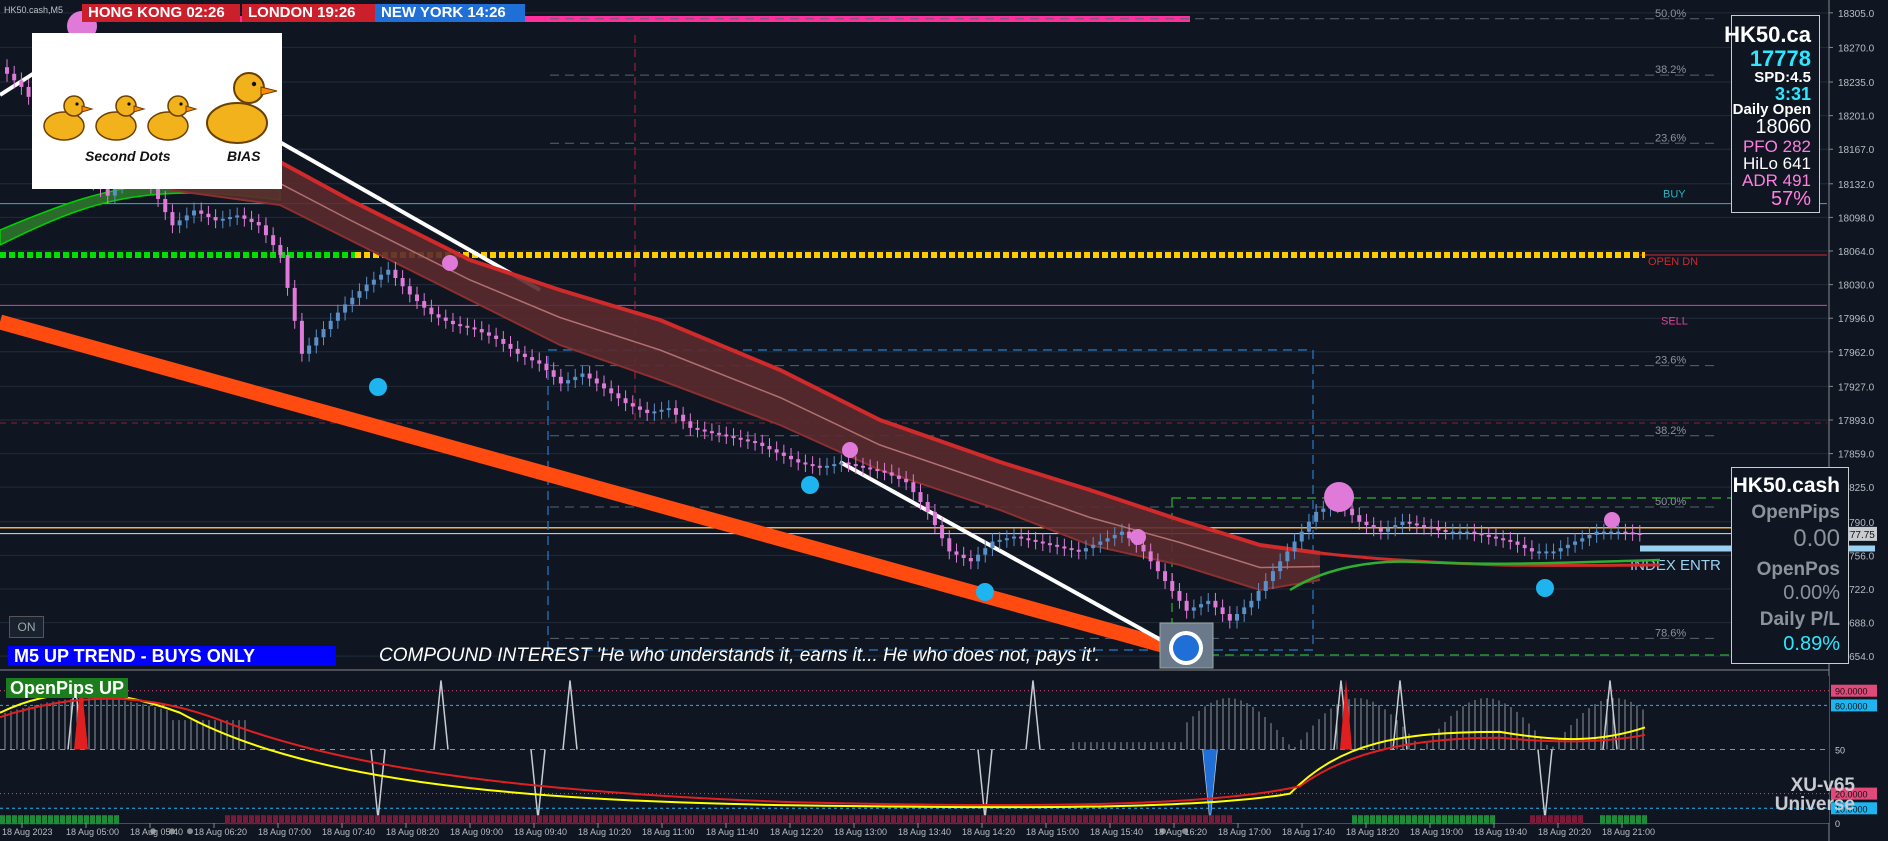  What do you see at coordinates (1777, 795) in the screenshot?
I see `indicator-name: XU-v65 Universe` at bounding box center [1777, 795].